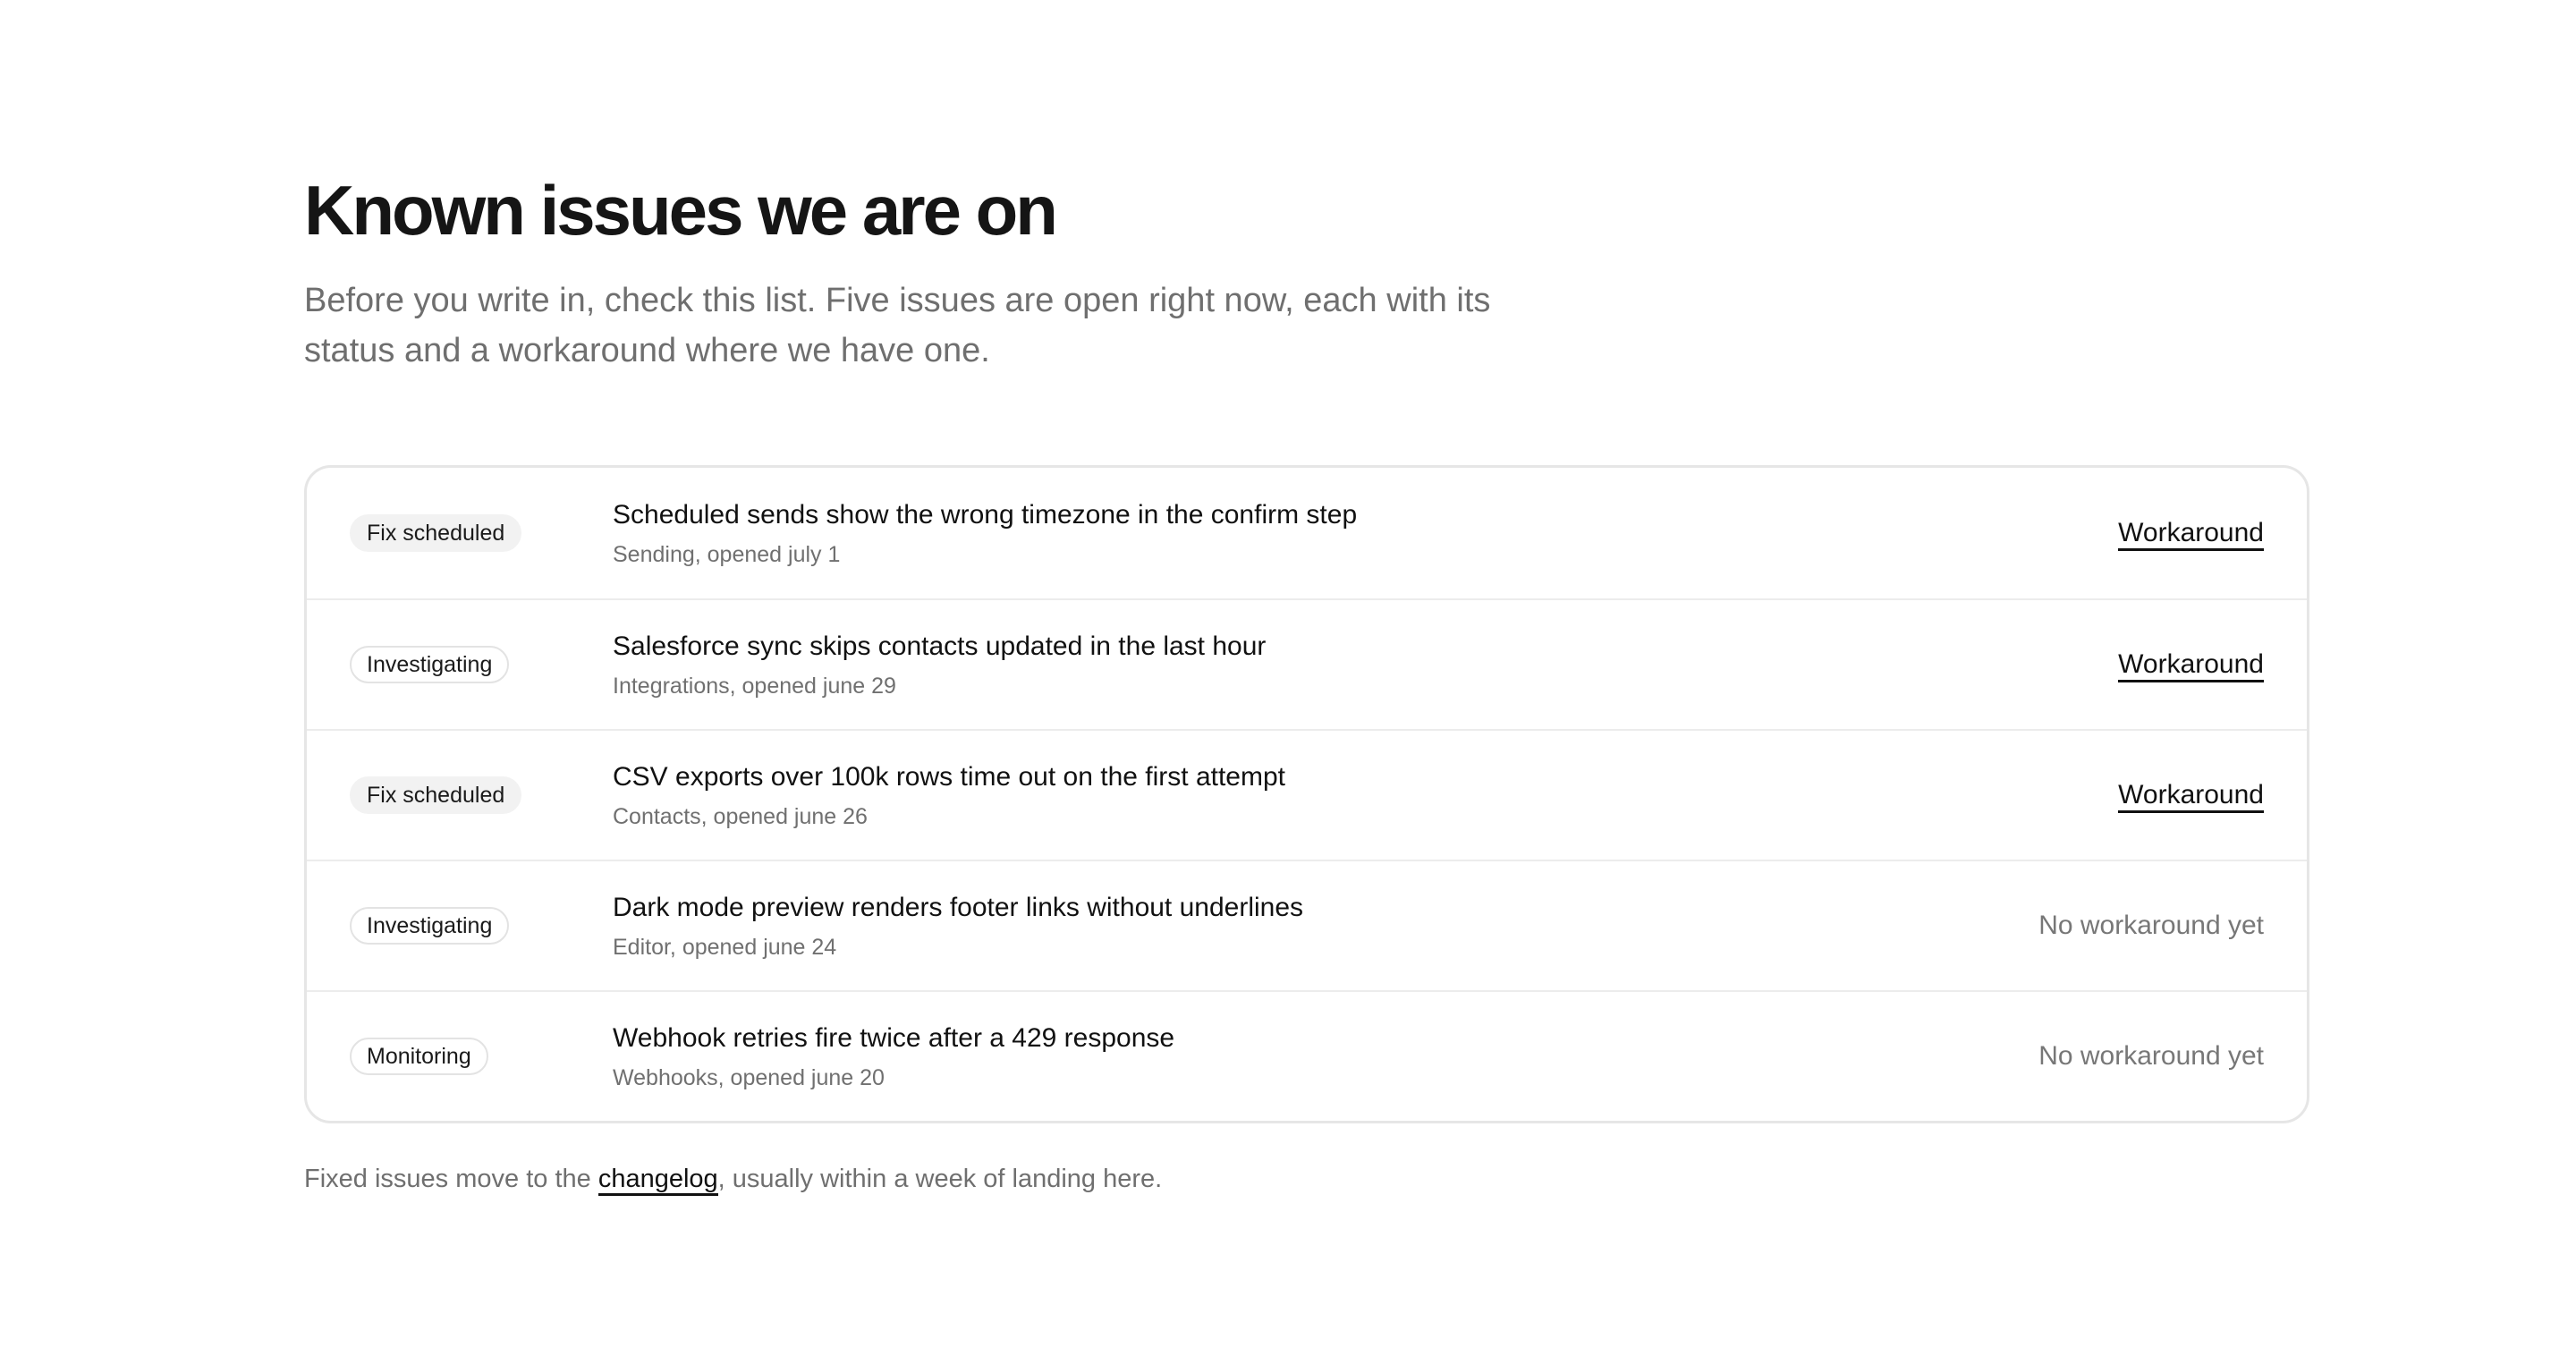 This screenshot has height=1356, width=2576. I want to click on footer-prefix: Fixed issues move to the, so click(451, 1179).